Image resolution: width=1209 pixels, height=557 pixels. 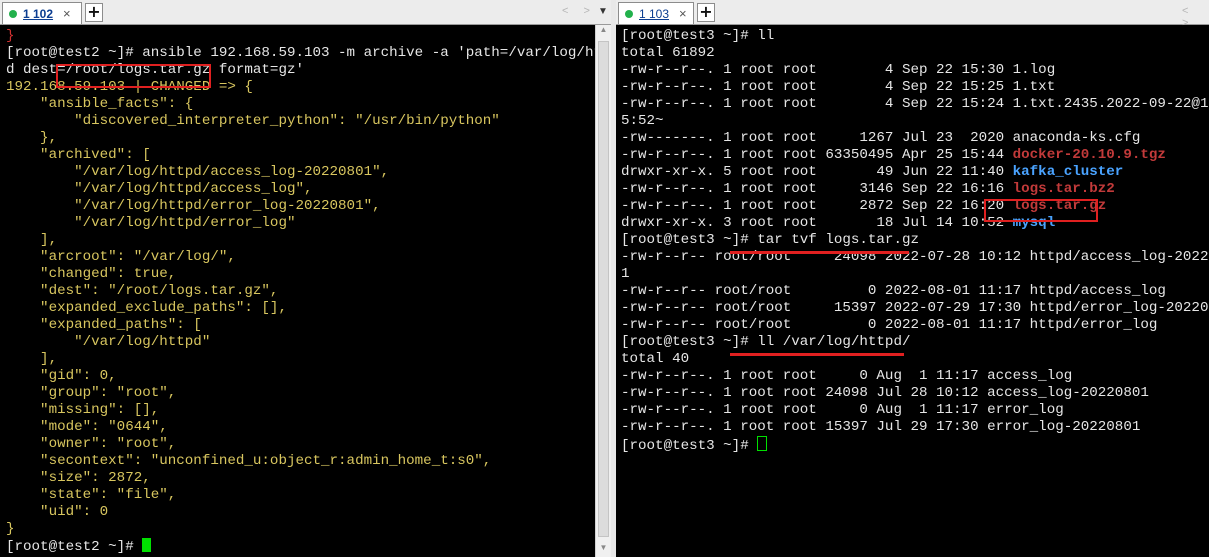 I want to click on terminal-line: "archived": [, so click(x=308, y=155).